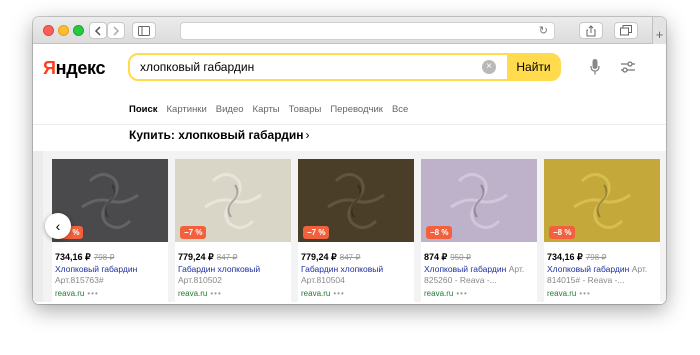  I want to click on carousel-prev-button: ‹, so click(58, 226).